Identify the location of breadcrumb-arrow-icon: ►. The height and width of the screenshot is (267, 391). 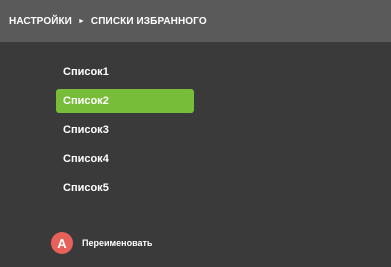
(81, 21).